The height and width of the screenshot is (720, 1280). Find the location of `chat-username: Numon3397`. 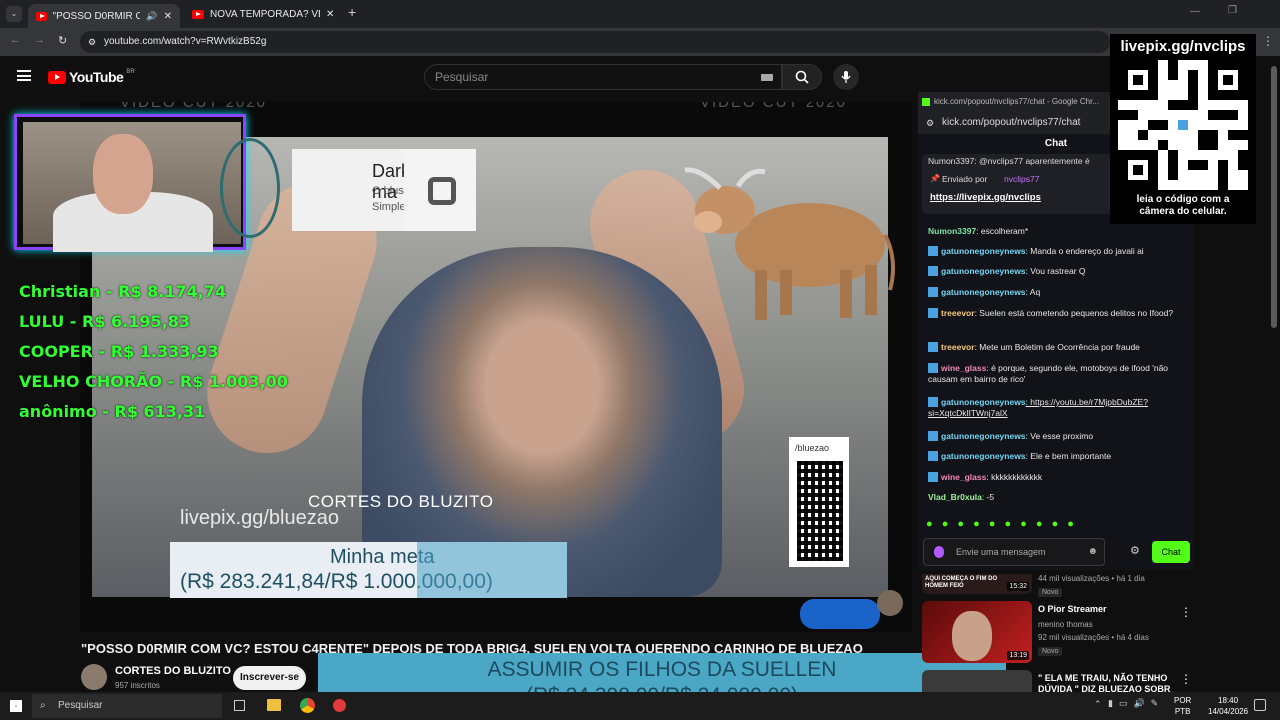

chat-username: Numon3397 is located at coordinates (952, 231).